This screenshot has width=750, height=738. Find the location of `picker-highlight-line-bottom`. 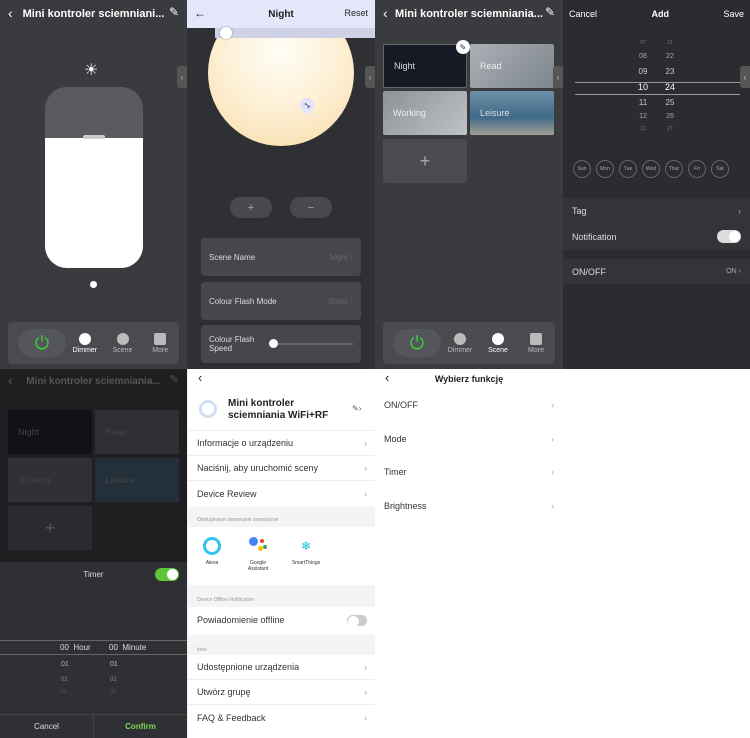

picker-highlight-line-bottom is located at coordinates (657, 94).